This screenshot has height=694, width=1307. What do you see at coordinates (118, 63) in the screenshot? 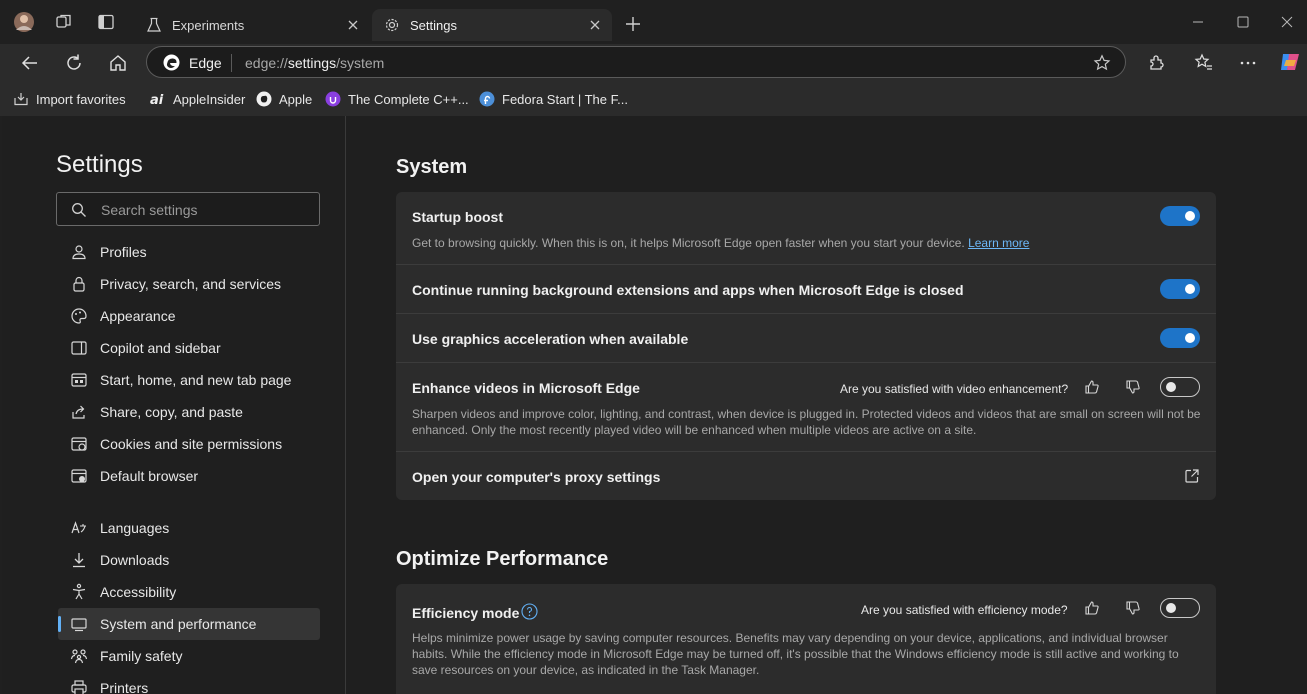
I see `home-icon` at bounding box center [118, 63].